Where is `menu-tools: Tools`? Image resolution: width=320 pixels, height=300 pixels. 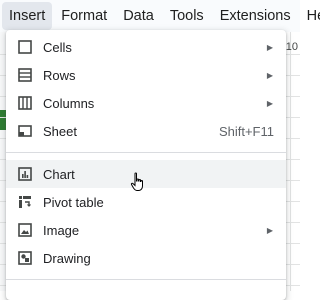
menu-tools: Tools is located at coordinates (187, 16).